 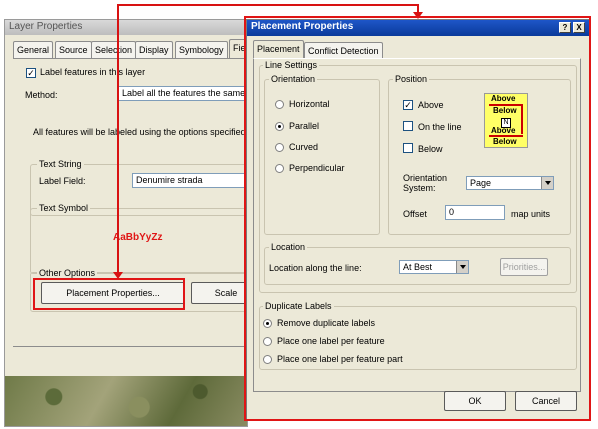 What do you see at coordinates (41, 95) in the screenshot?
I see `method-label: Method:` at bounding box center [41, 95].